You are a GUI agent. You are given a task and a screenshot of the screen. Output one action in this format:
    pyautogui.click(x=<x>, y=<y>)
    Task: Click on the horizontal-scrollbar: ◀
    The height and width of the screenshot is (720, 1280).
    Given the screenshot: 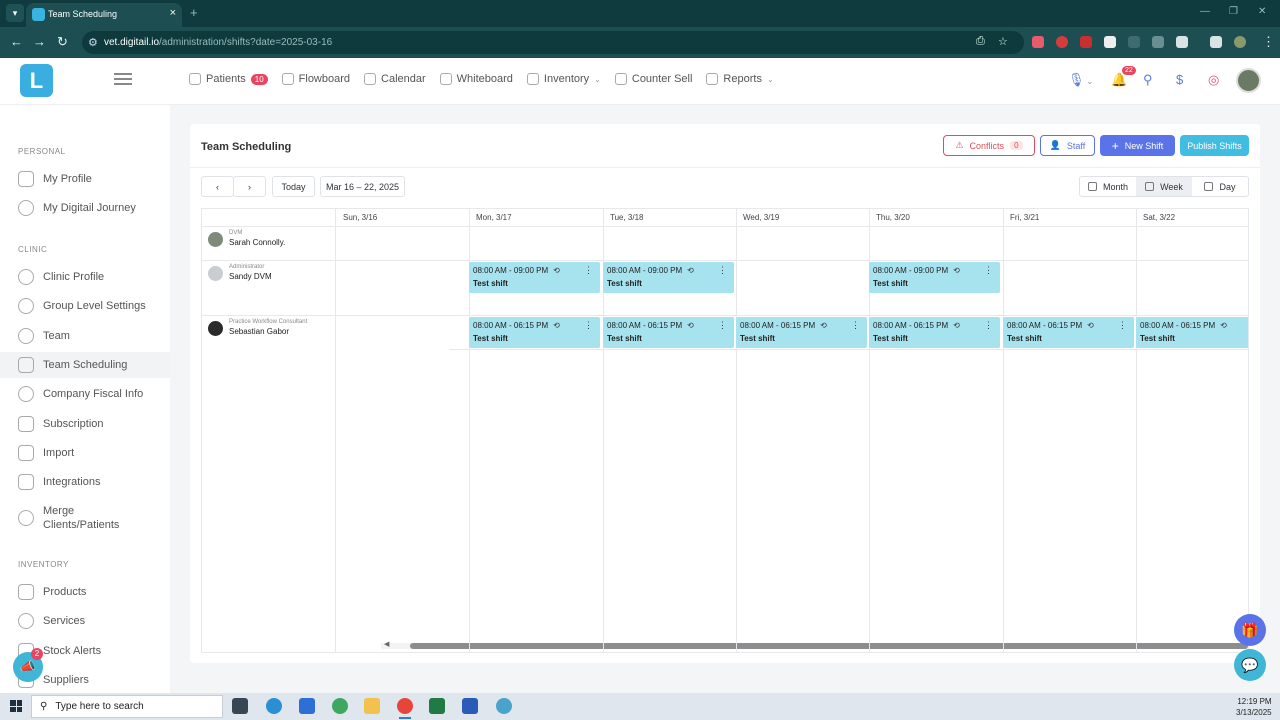 What is the action you would take?
    pyautogui.click(x=814, y=644)
    